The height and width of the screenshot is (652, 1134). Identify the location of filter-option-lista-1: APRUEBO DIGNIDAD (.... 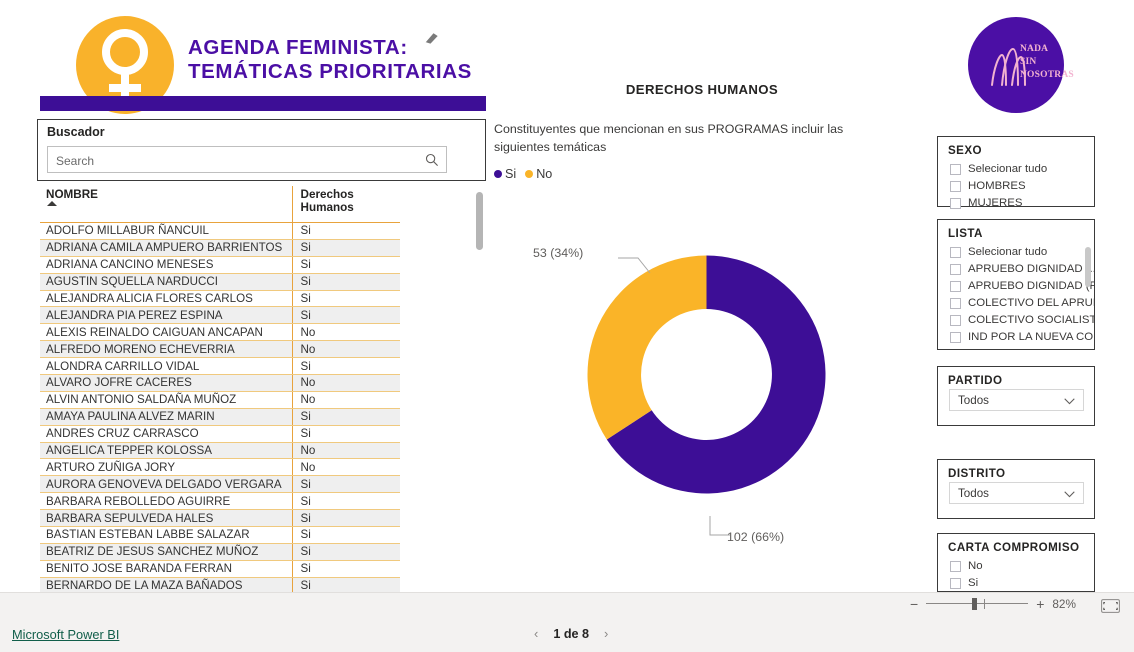
(1022, 269).